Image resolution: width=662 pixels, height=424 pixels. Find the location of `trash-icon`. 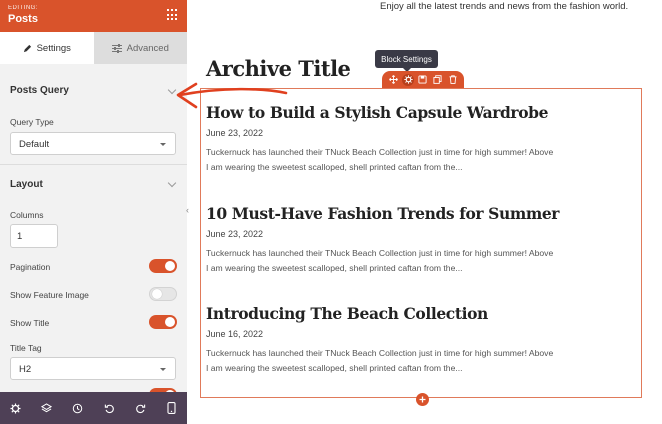

trash-icon is located at coordinates (453, 80).